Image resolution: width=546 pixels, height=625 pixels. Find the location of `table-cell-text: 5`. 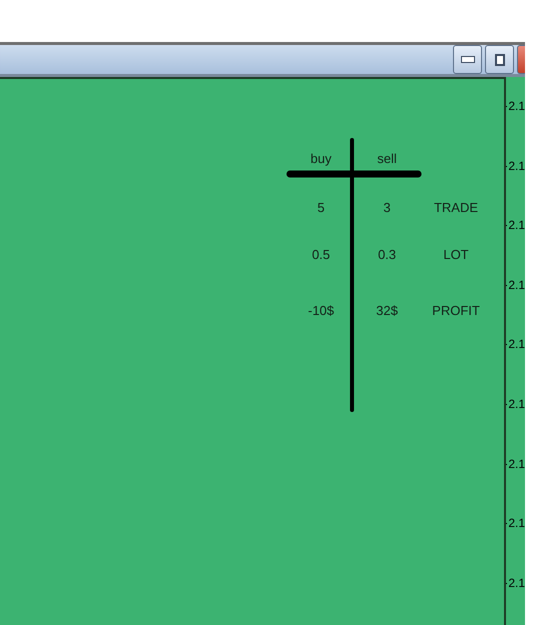

table-cell-text: 5 is located at coordinates (321, 207).